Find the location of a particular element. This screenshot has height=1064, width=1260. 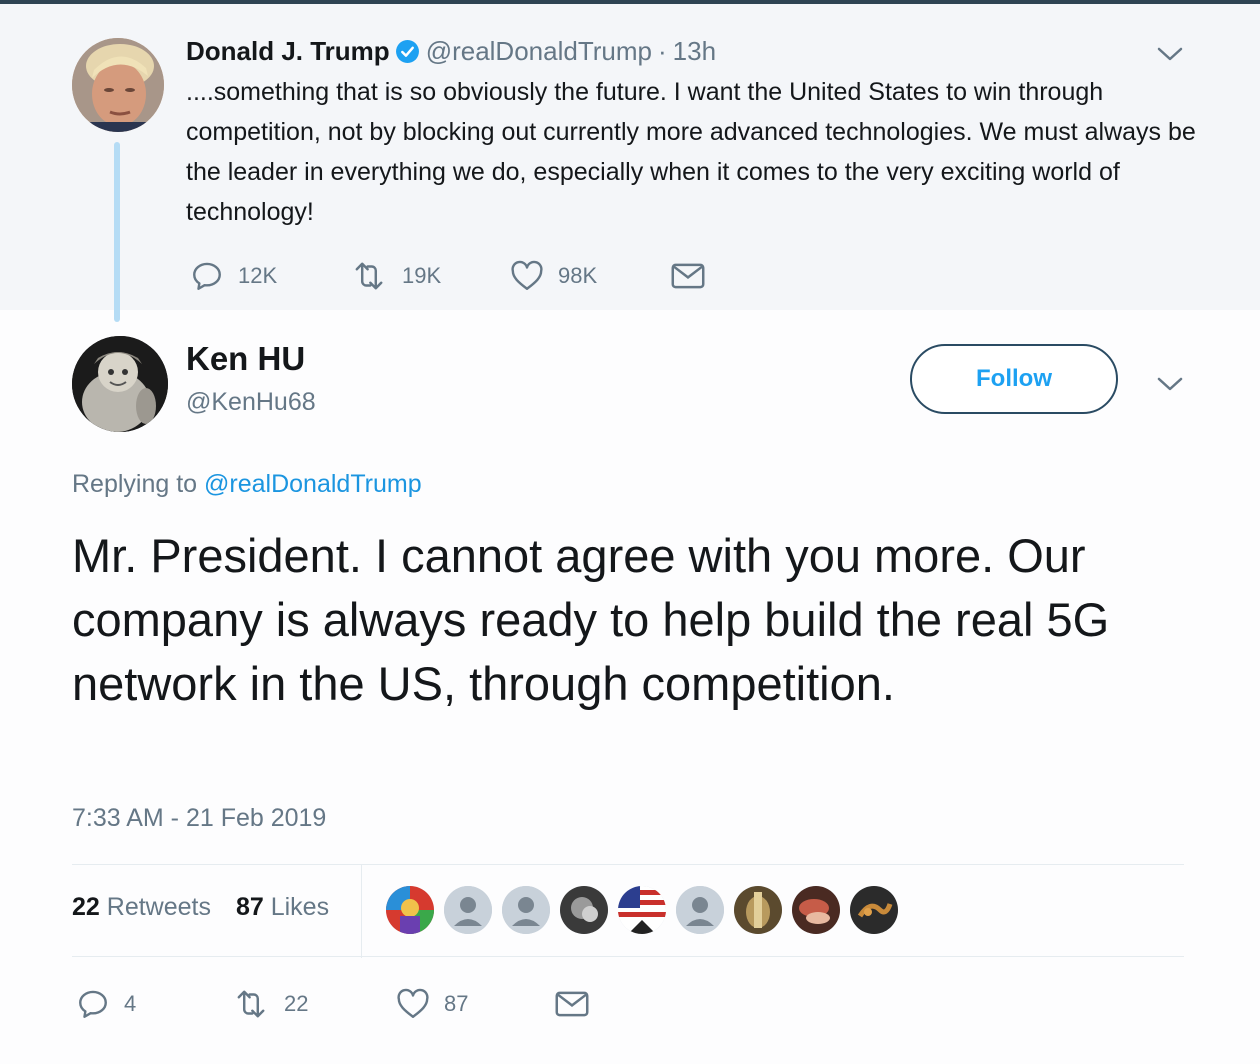

parent-tweet-header: Donald J. Trump @realDonaldTrump · 13h is located at coordinates (451, 51).